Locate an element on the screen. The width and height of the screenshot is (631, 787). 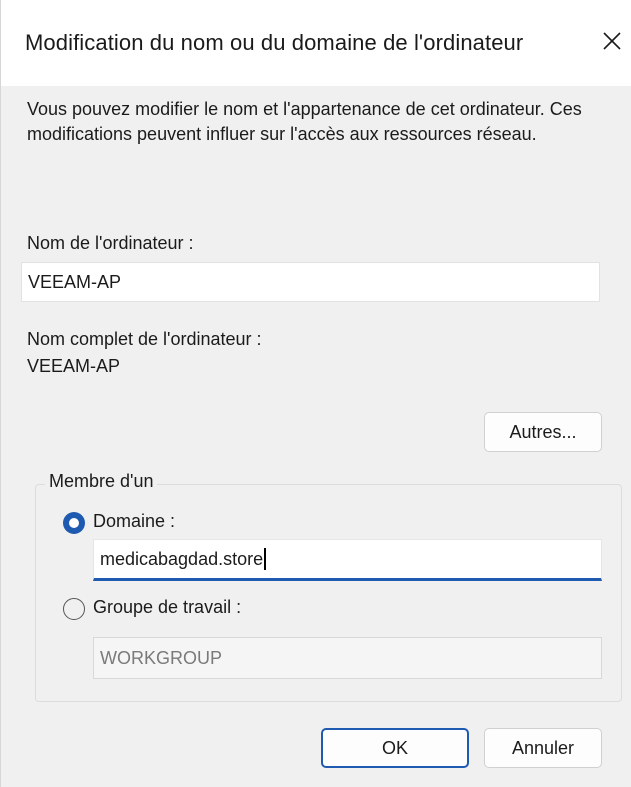
domain-input: medicabagdad.store is located at coordinates (347, 560).